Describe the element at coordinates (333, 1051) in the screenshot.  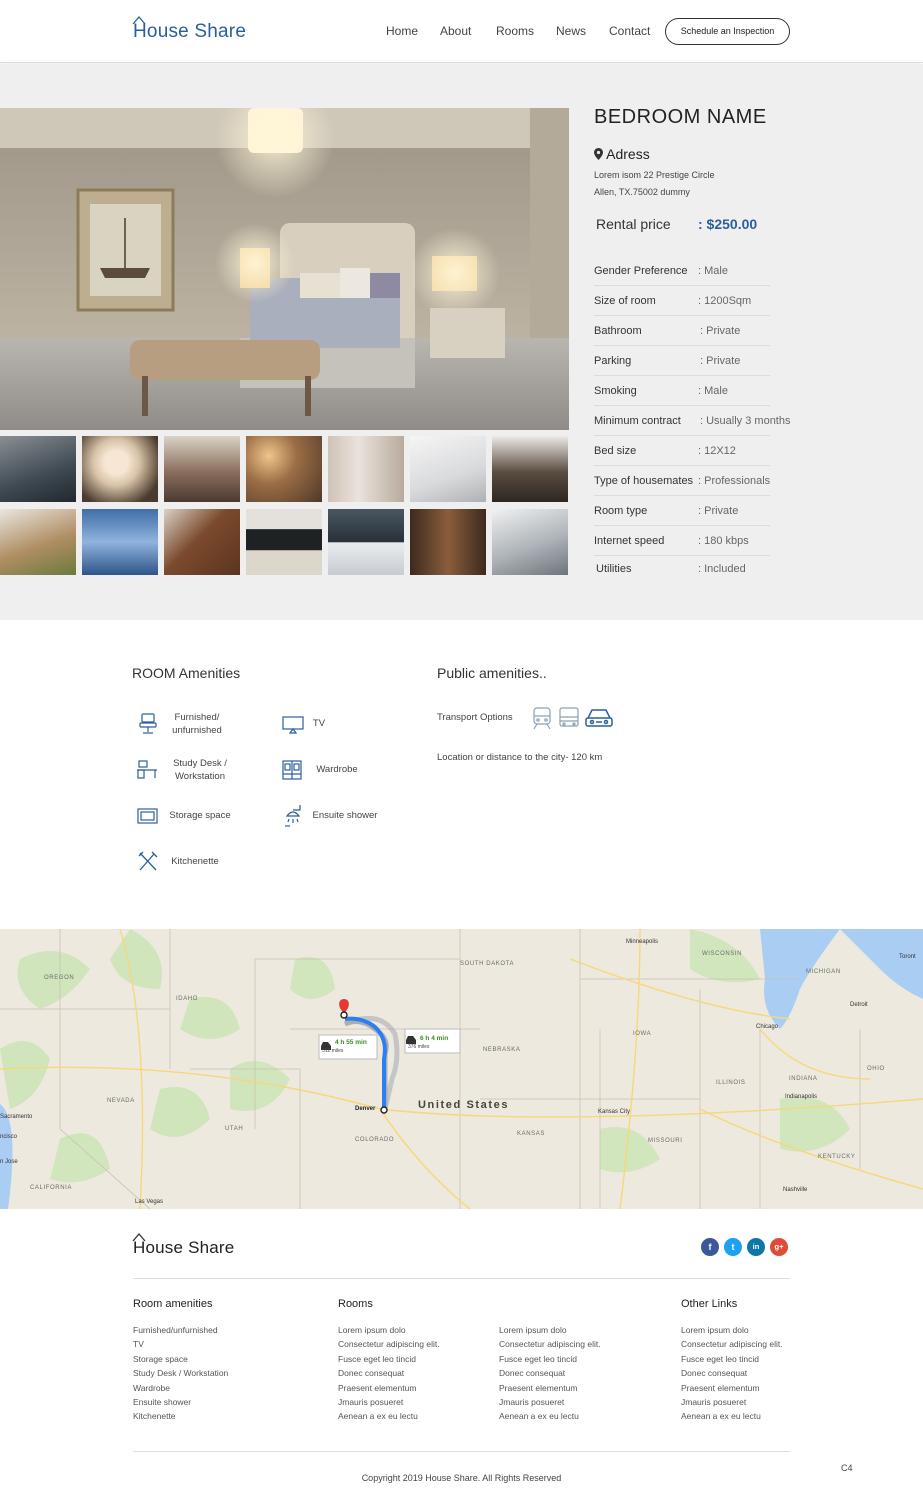
I see `route-1-distance: 312 miles` at that location.